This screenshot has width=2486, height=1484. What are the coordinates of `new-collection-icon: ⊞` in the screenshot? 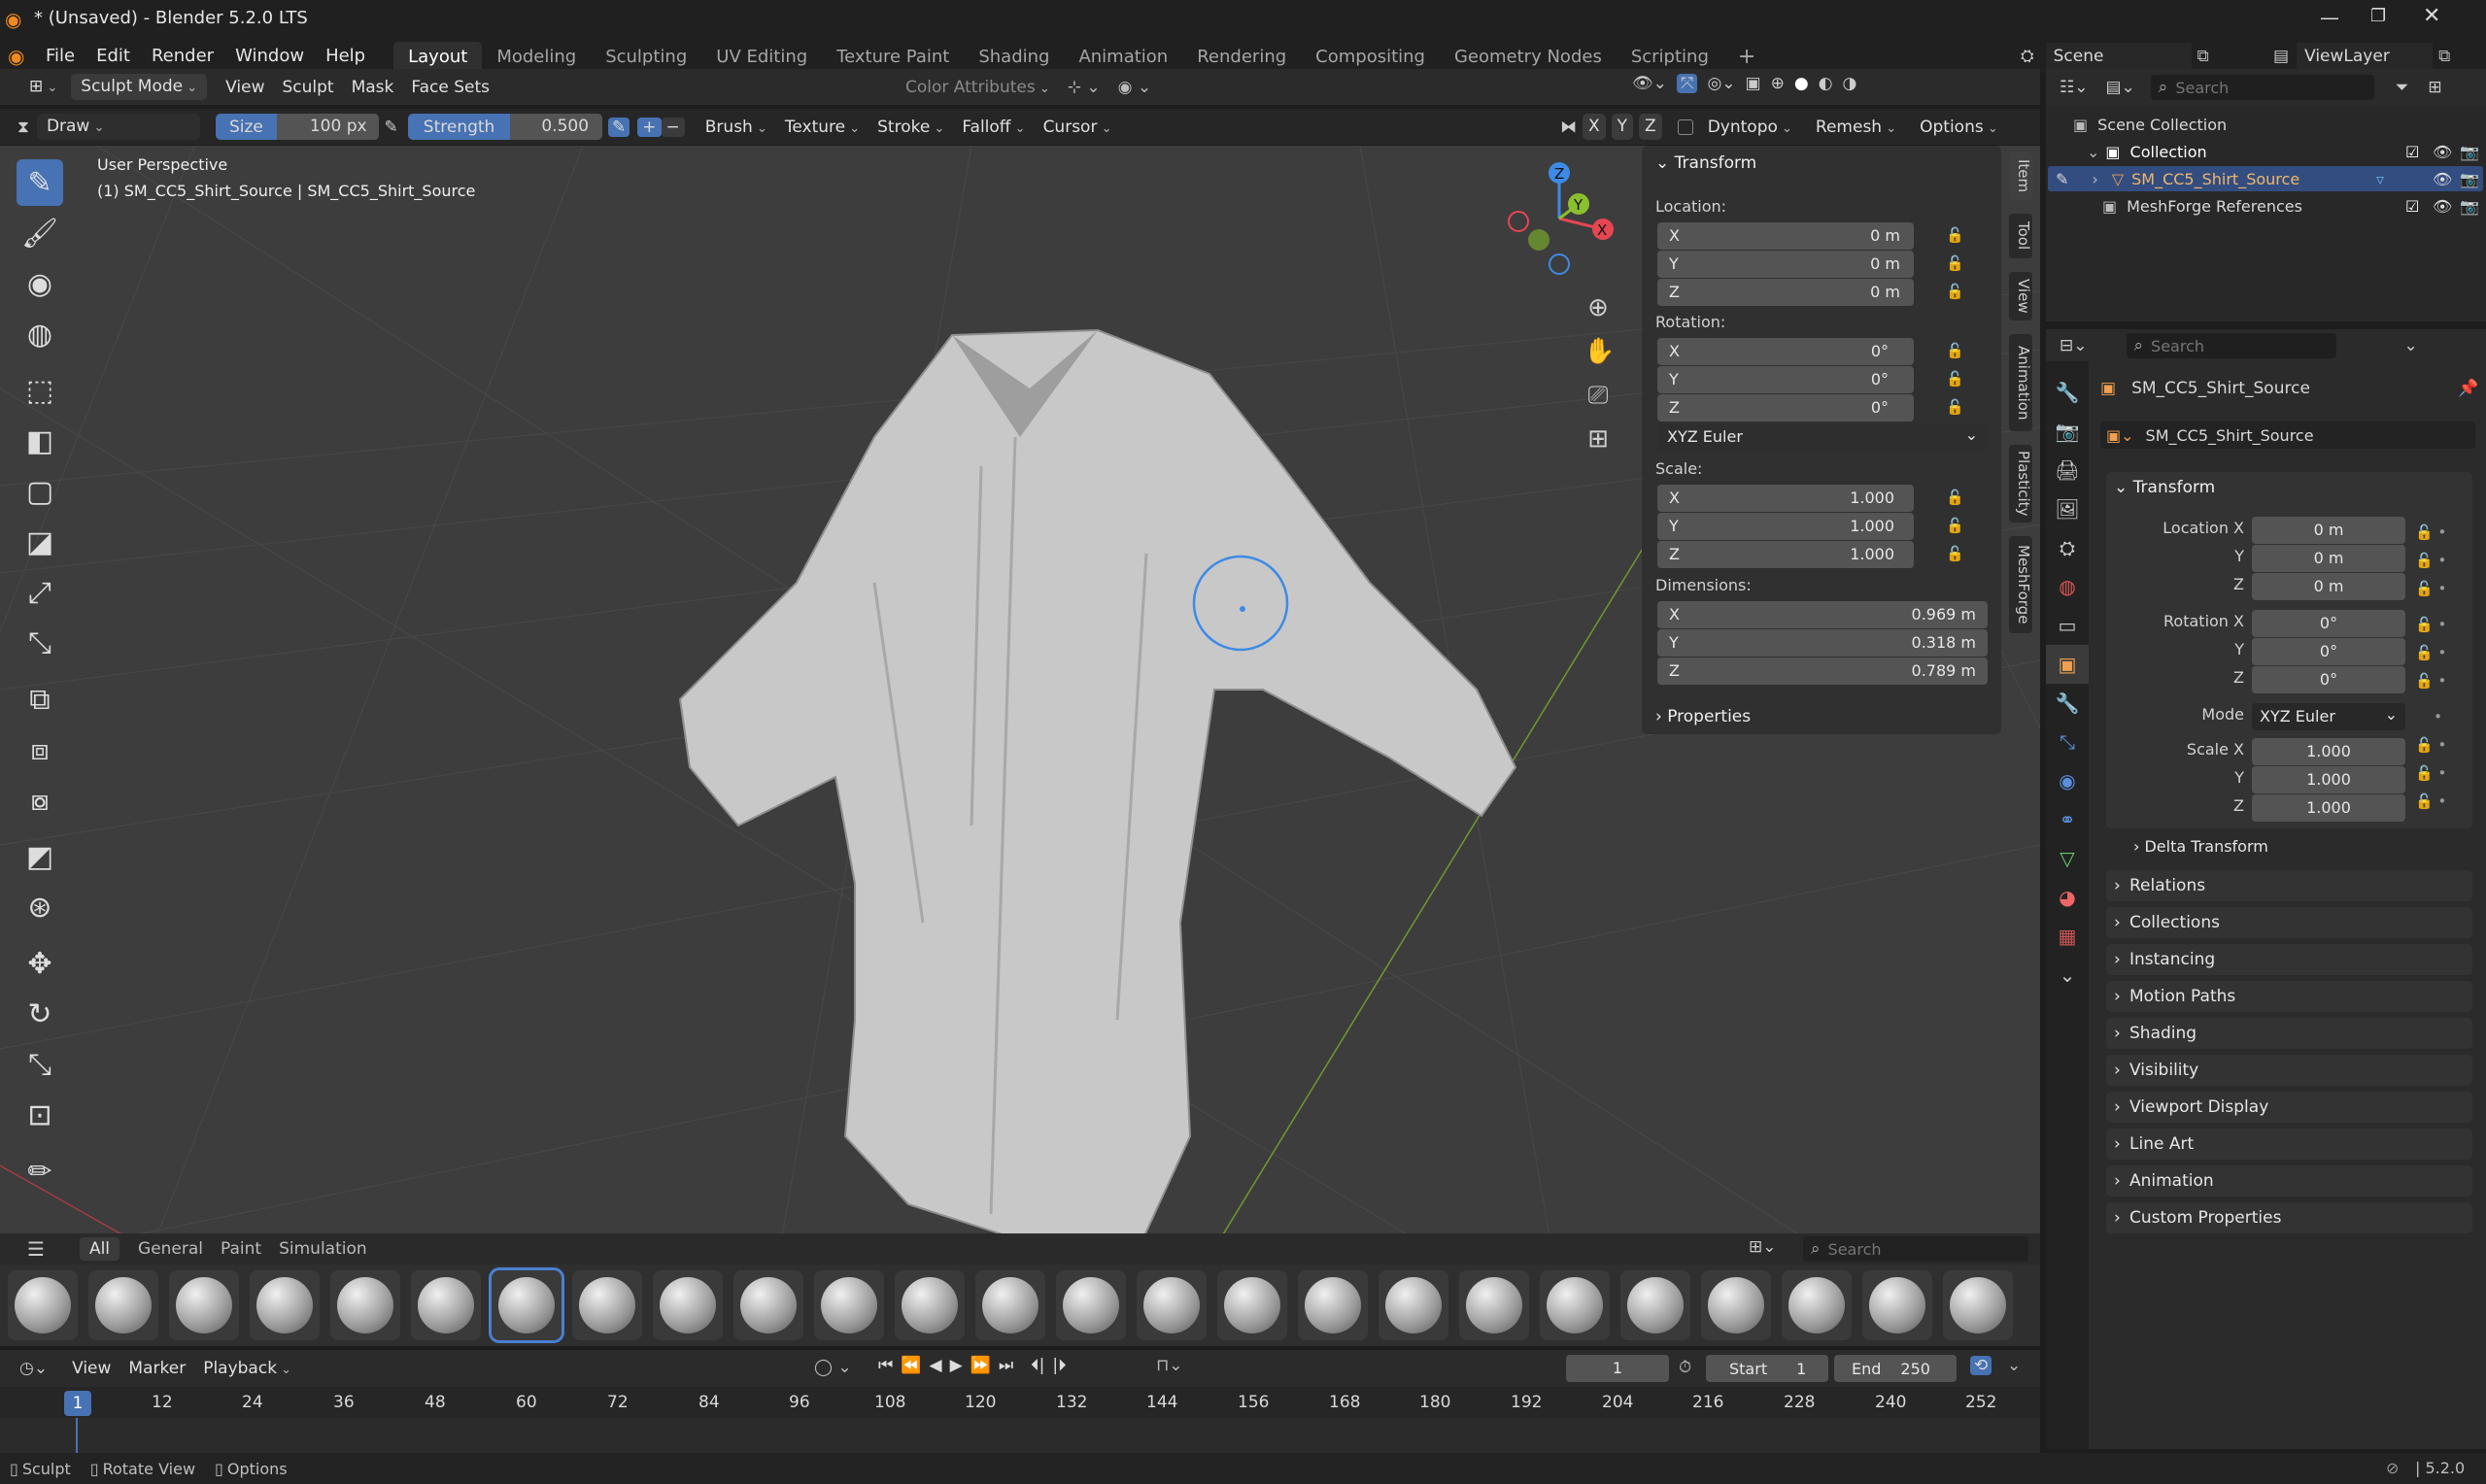 It's located at (2434, 88).